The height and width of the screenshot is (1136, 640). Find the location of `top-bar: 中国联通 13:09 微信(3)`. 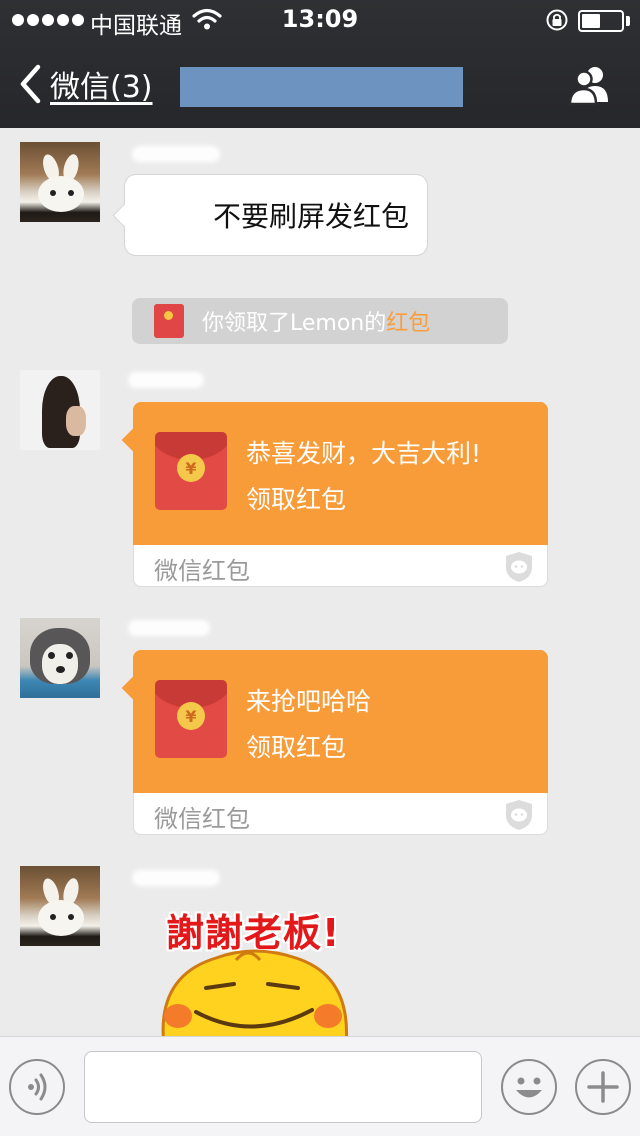

top-bar: 中国联通 13:09 微信(3) is located at coordinates (320, 64).